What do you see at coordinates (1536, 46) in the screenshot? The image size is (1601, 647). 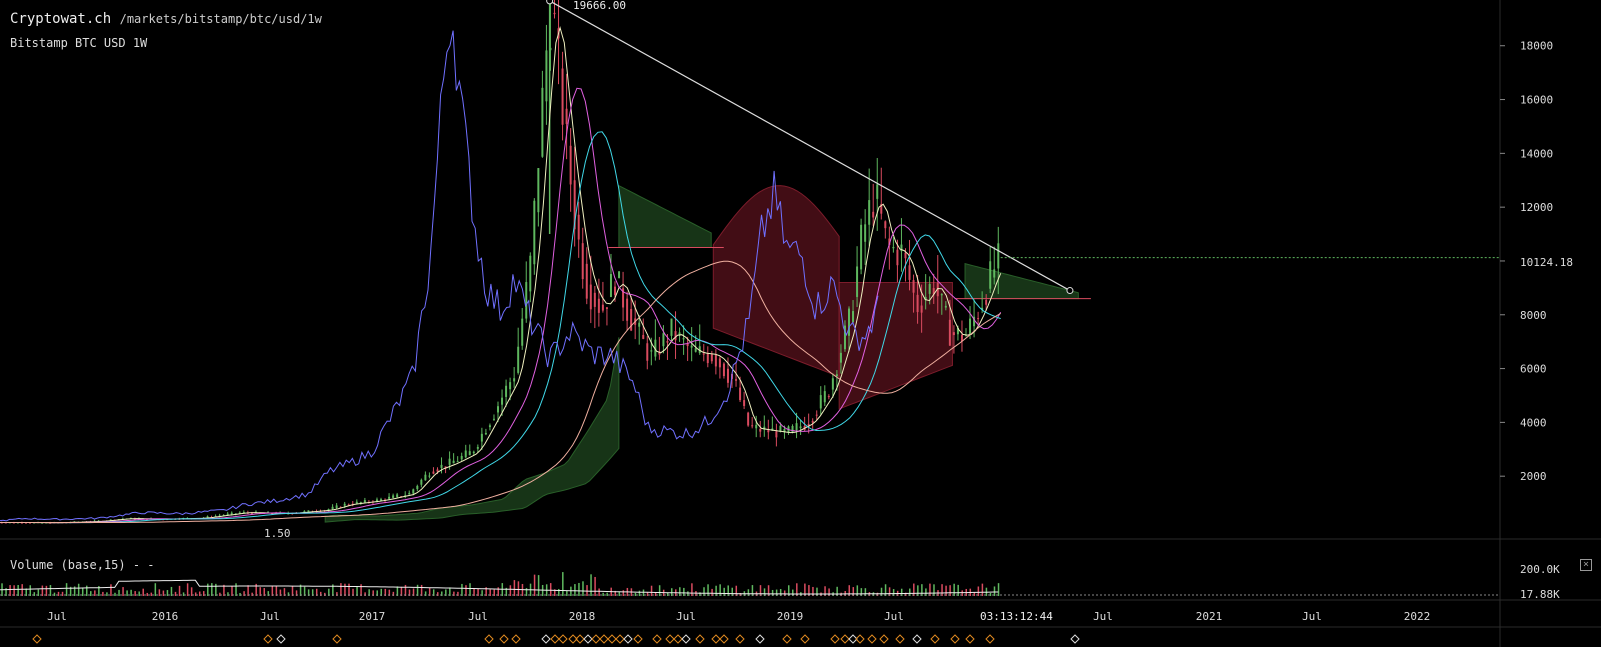 I see `y-tick-label: 18000` at bounding box center [1536, 46].